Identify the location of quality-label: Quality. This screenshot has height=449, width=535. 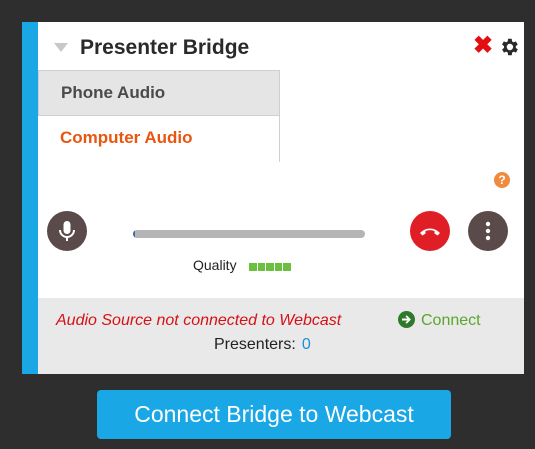
(215, 265).